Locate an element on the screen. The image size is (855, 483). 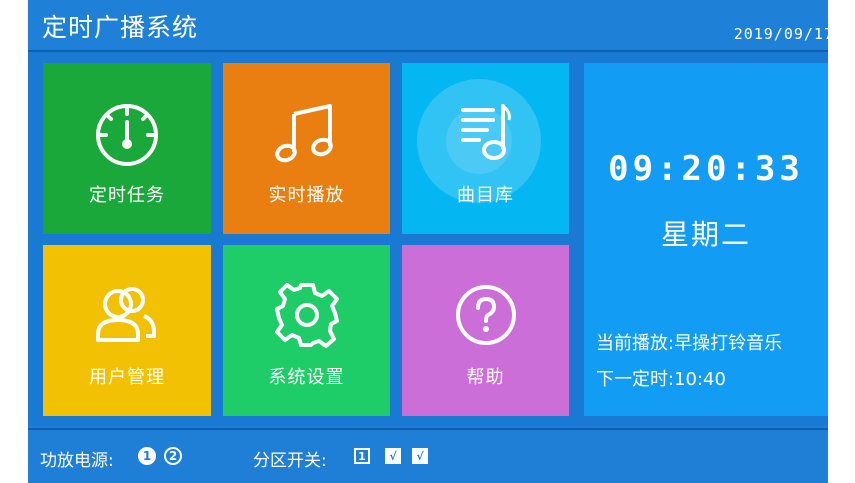
gear-icon is located at coordinates (307, 315).